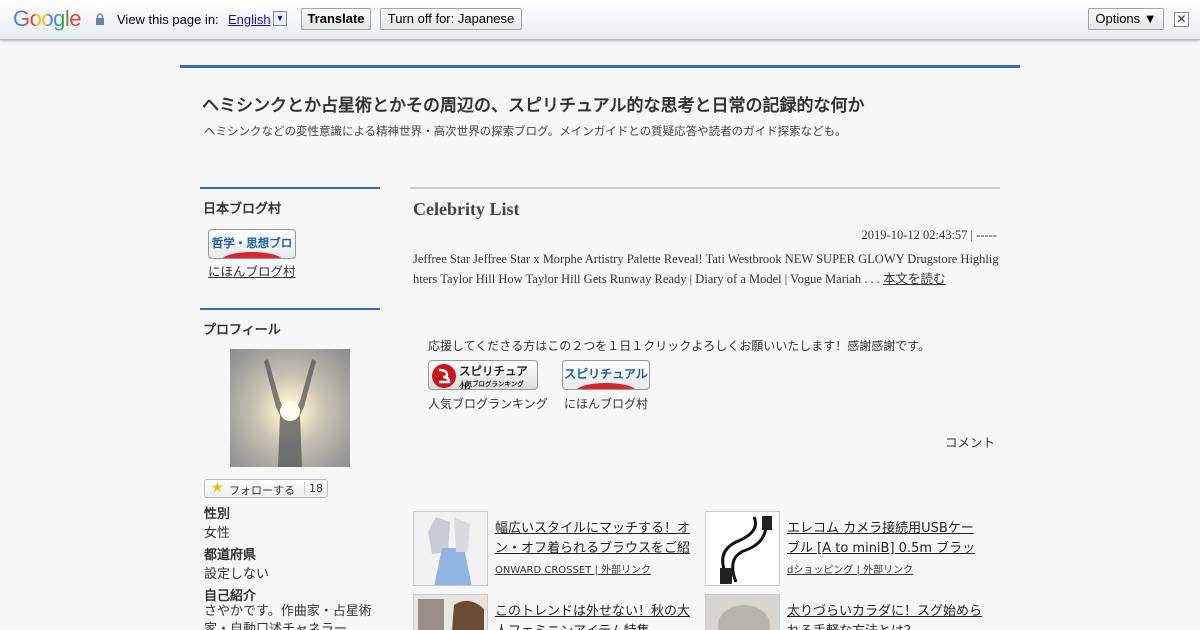 This screenshot has width=1200, height=630. I want to click on translate-button: Translate, so click(336, 19).